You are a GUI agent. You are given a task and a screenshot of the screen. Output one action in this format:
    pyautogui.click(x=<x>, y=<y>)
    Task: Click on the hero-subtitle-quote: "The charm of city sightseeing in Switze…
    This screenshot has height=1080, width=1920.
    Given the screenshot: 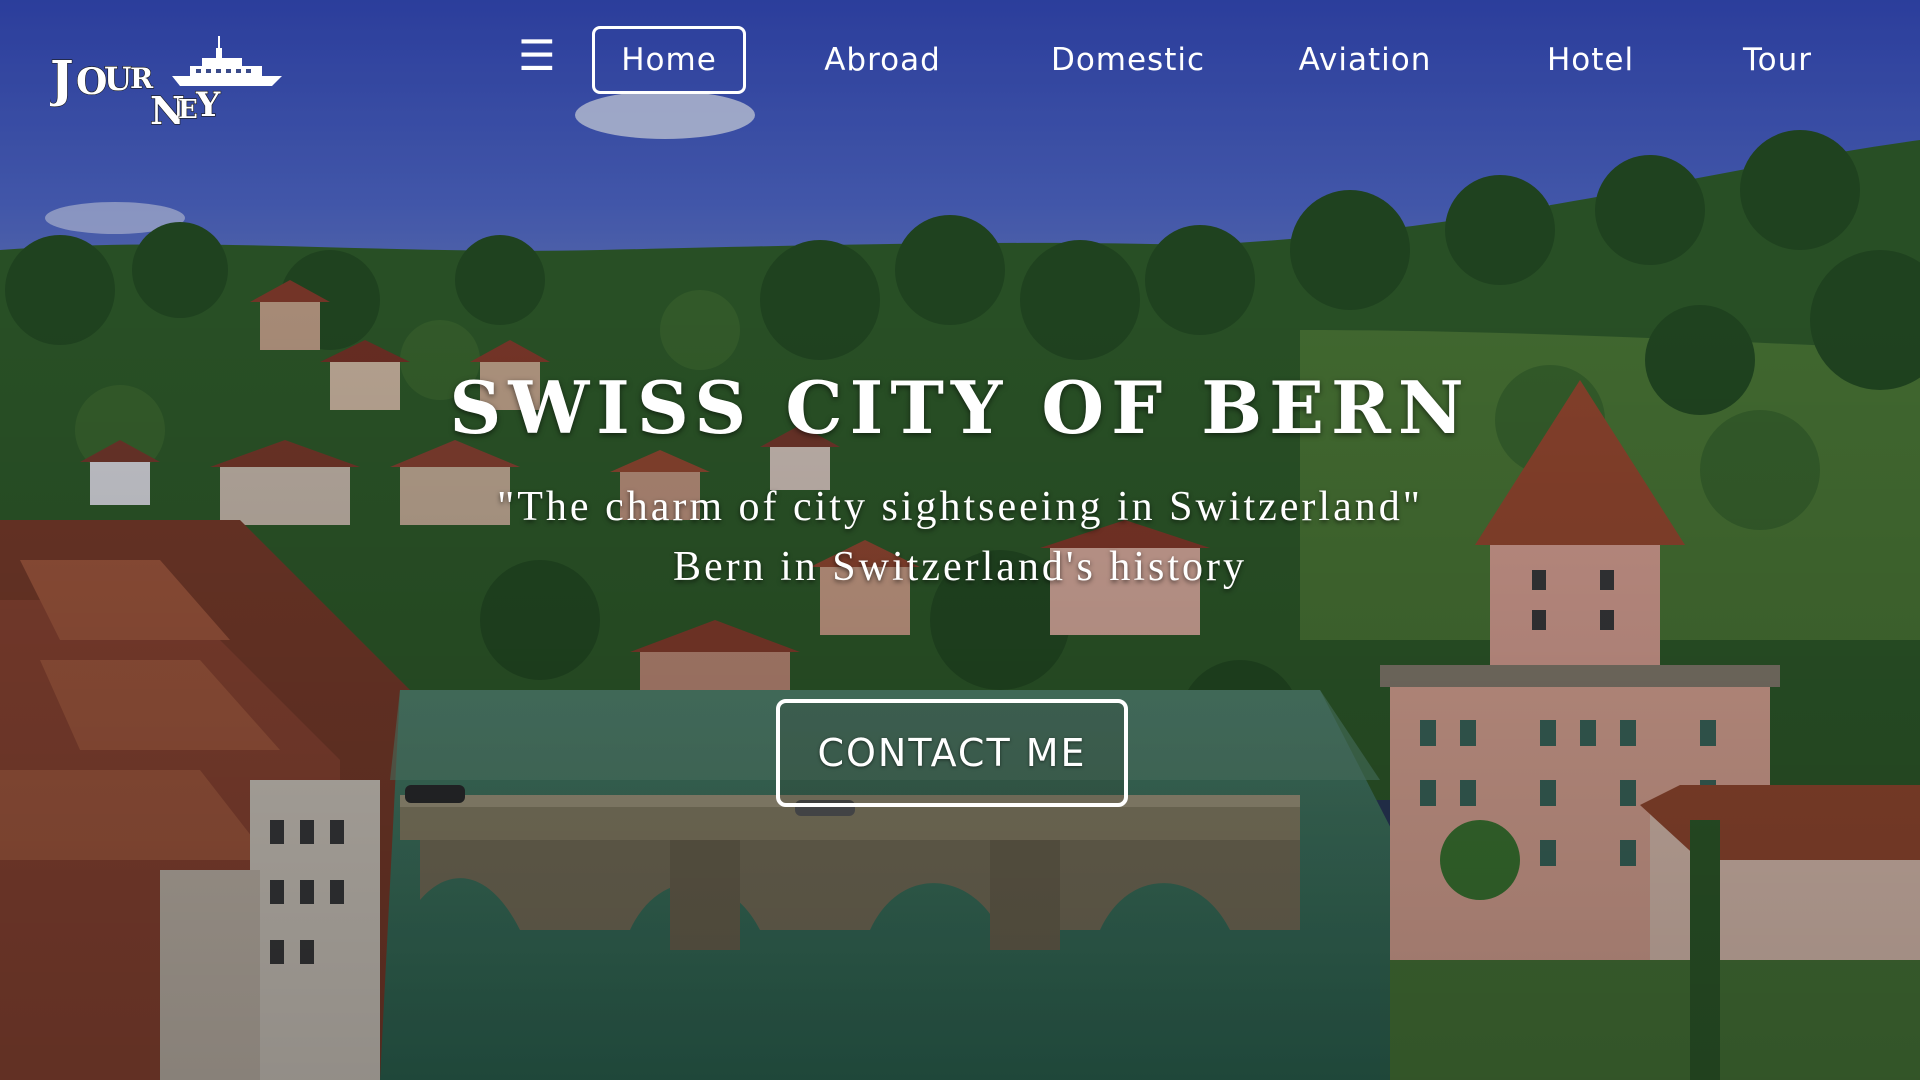 What is the action you would take?
    pyautogui.click(x=960, y=507)
    